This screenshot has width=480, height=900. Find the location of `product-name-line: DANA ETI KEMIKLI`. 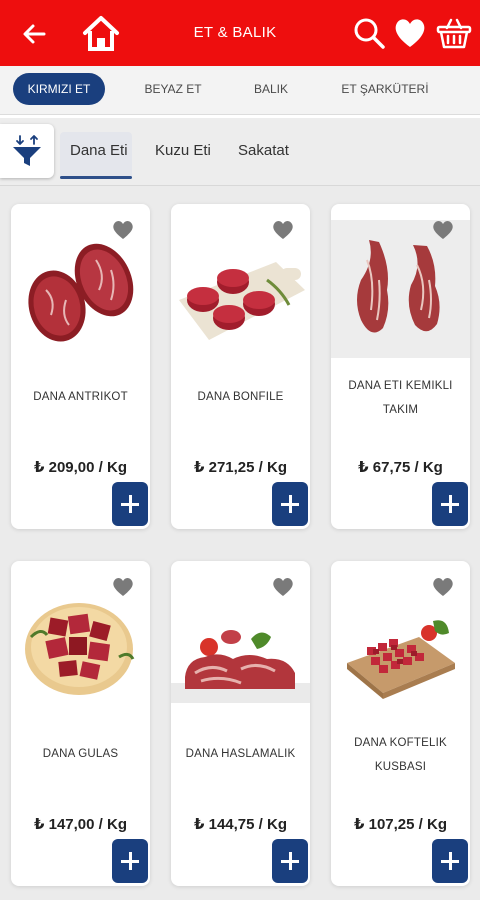

product-name-line: DANA ETI KEMIKLI is located at coordinates (400, 386).